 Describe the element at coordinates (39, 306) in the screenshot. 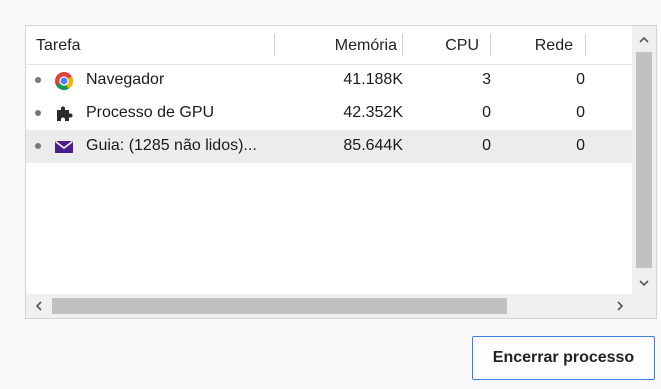

I see `scroll-left-arrow-icon` at that location.